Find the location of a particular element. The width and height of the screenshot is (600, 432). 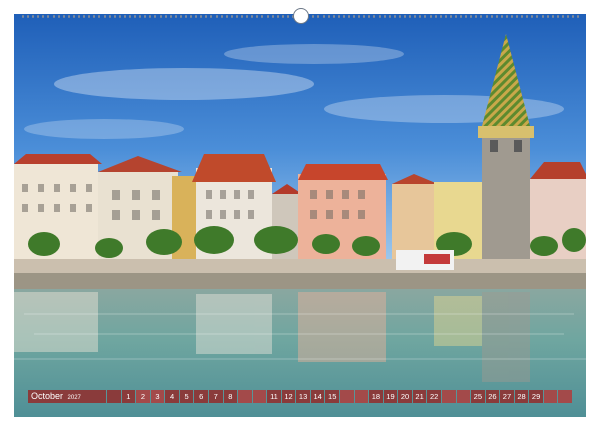

day-cell: 25 is located at coordinates (478, 396).